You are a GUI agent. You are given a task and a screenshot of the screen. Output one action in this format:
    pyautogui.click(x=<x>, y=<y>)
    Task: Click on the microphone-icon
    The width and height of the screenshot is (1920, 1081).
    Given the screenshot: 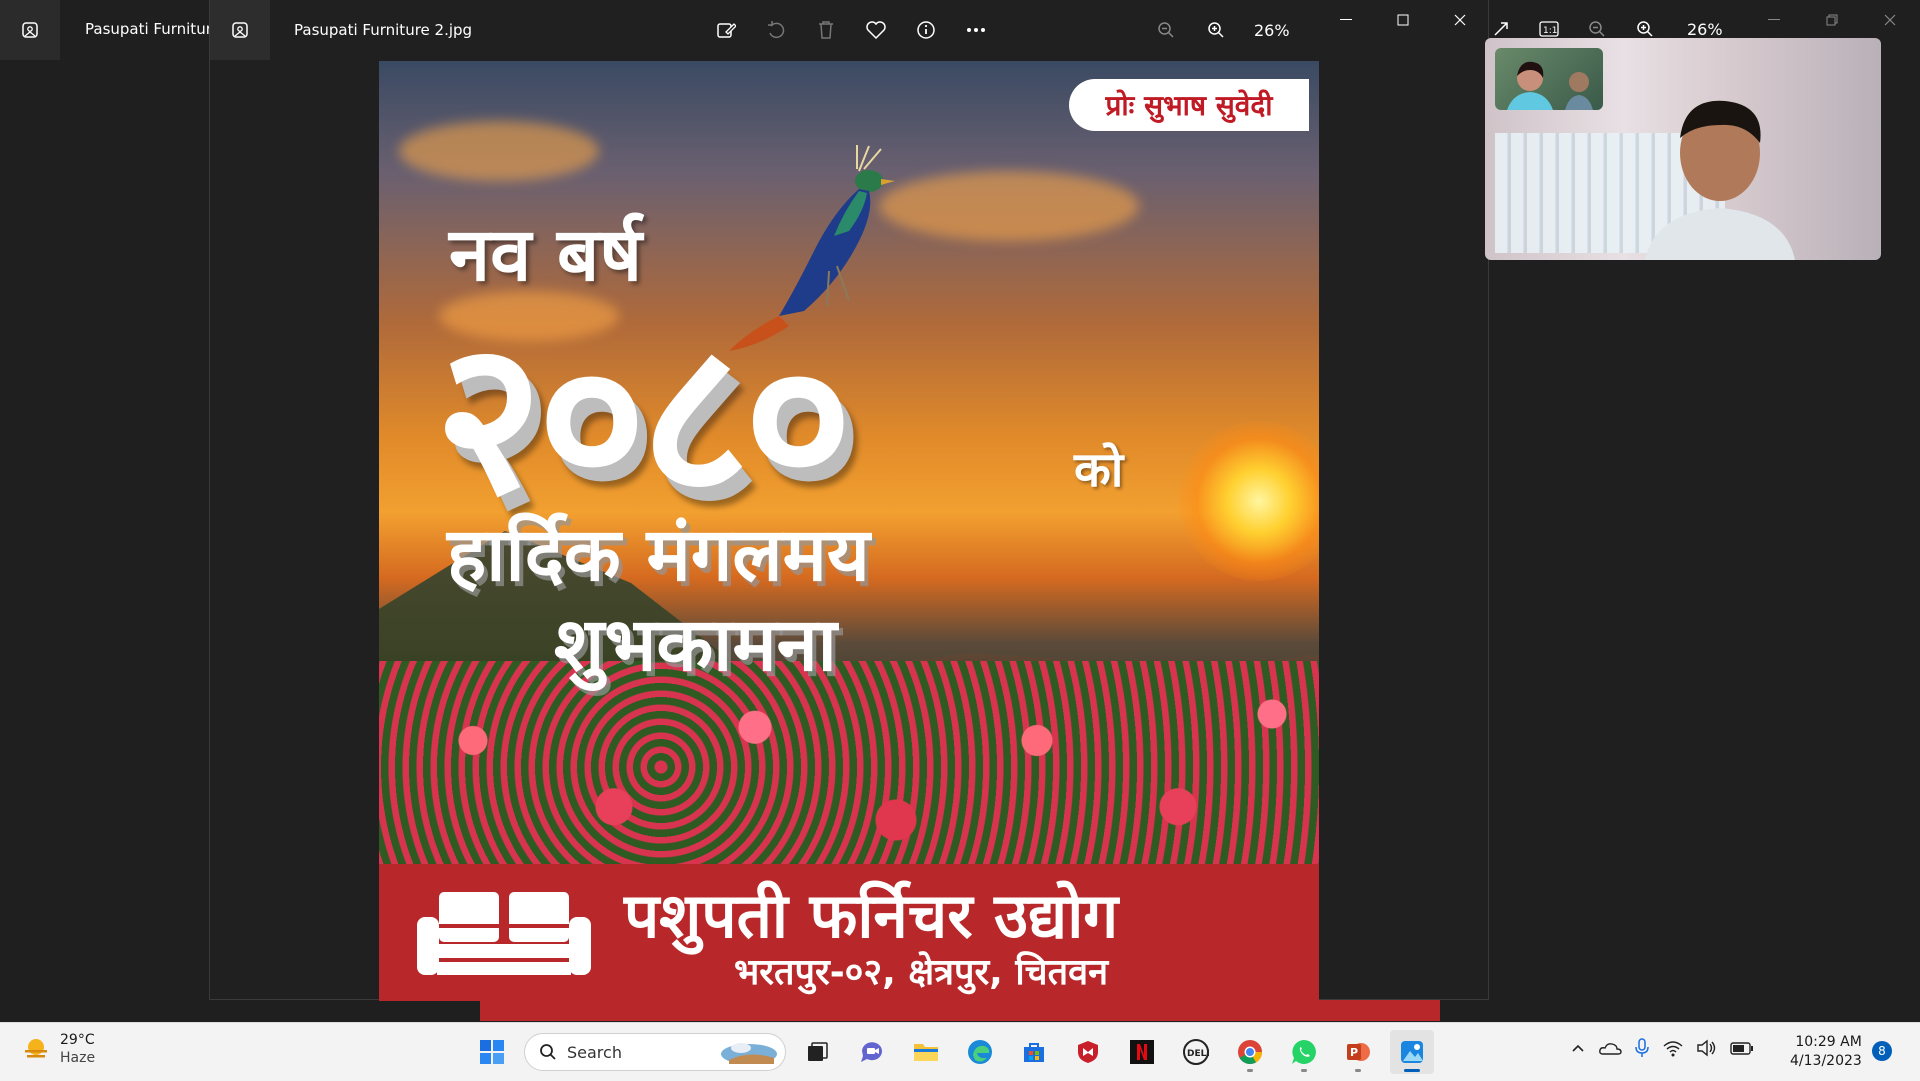 What is the action you would take?
    pyautogui.click(x=1642, y=1048)
    